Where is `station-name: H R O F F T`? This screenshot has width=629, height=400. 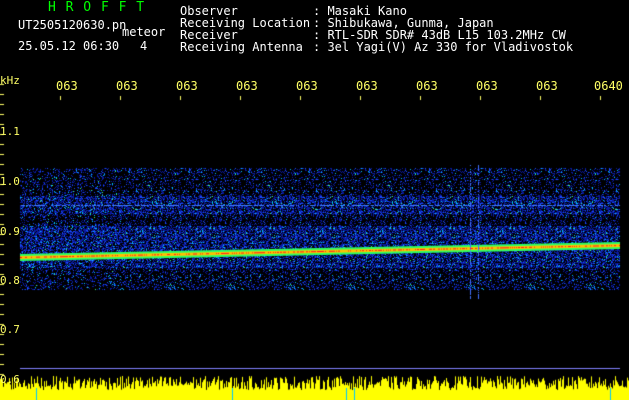 station-name: H R O F F T is located at coordinates (97, 7).